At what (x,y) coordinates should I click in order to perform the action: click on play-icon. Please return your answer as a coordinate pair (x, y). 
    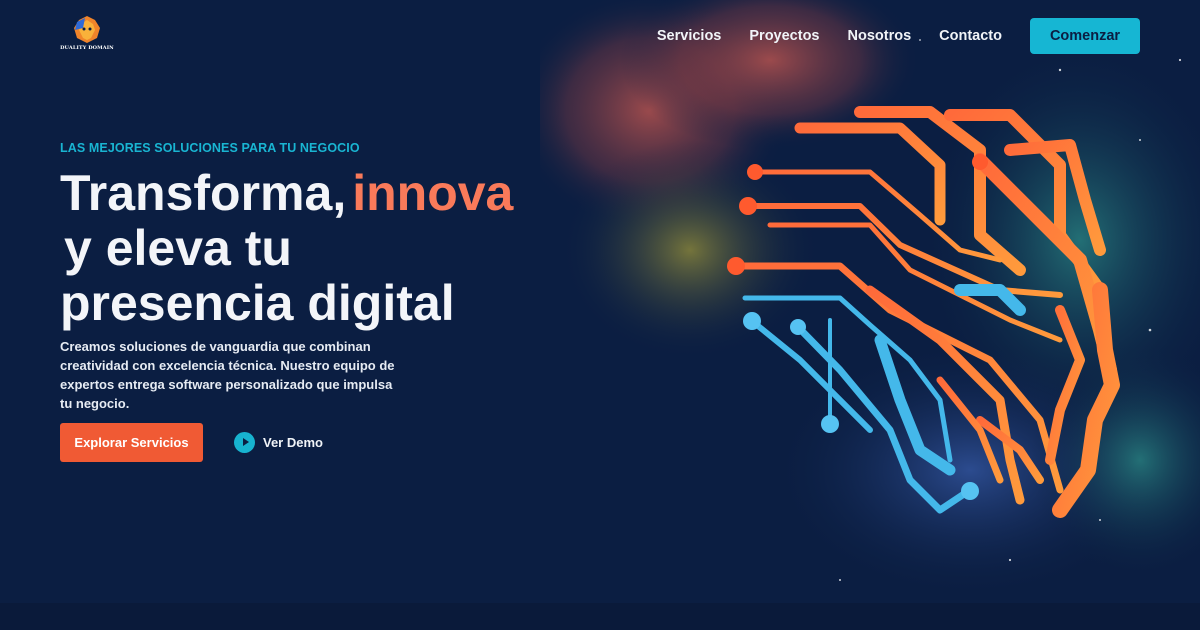
    Looking at the image, I should click on (244, 442).